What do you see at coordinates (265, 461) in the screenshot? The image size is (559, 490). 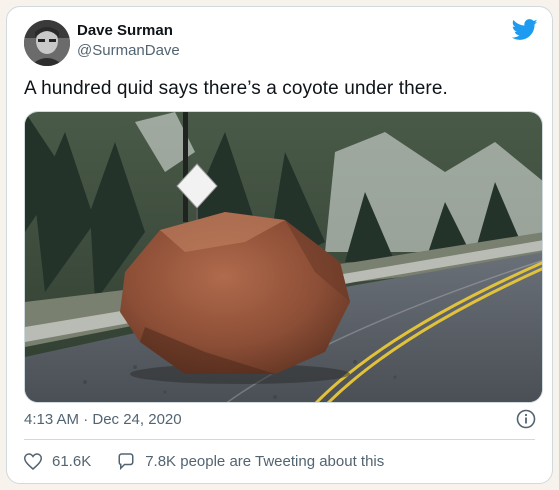 I see `tweeting-about-text: 7.8K people are Tweeting about this` at bounding box center [265, 461].